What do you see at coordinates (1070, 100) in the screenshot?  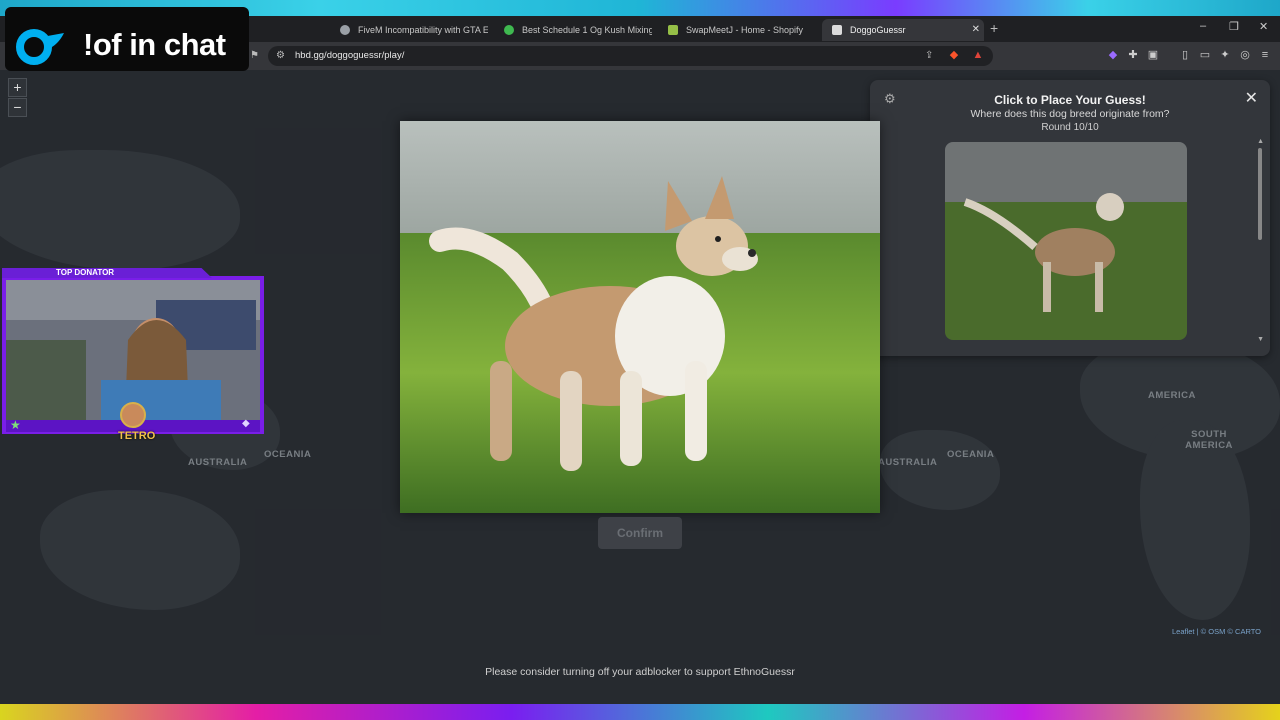 I see `panel-title: Click to Place Your Guess!` at bounding box center [1070, 100].